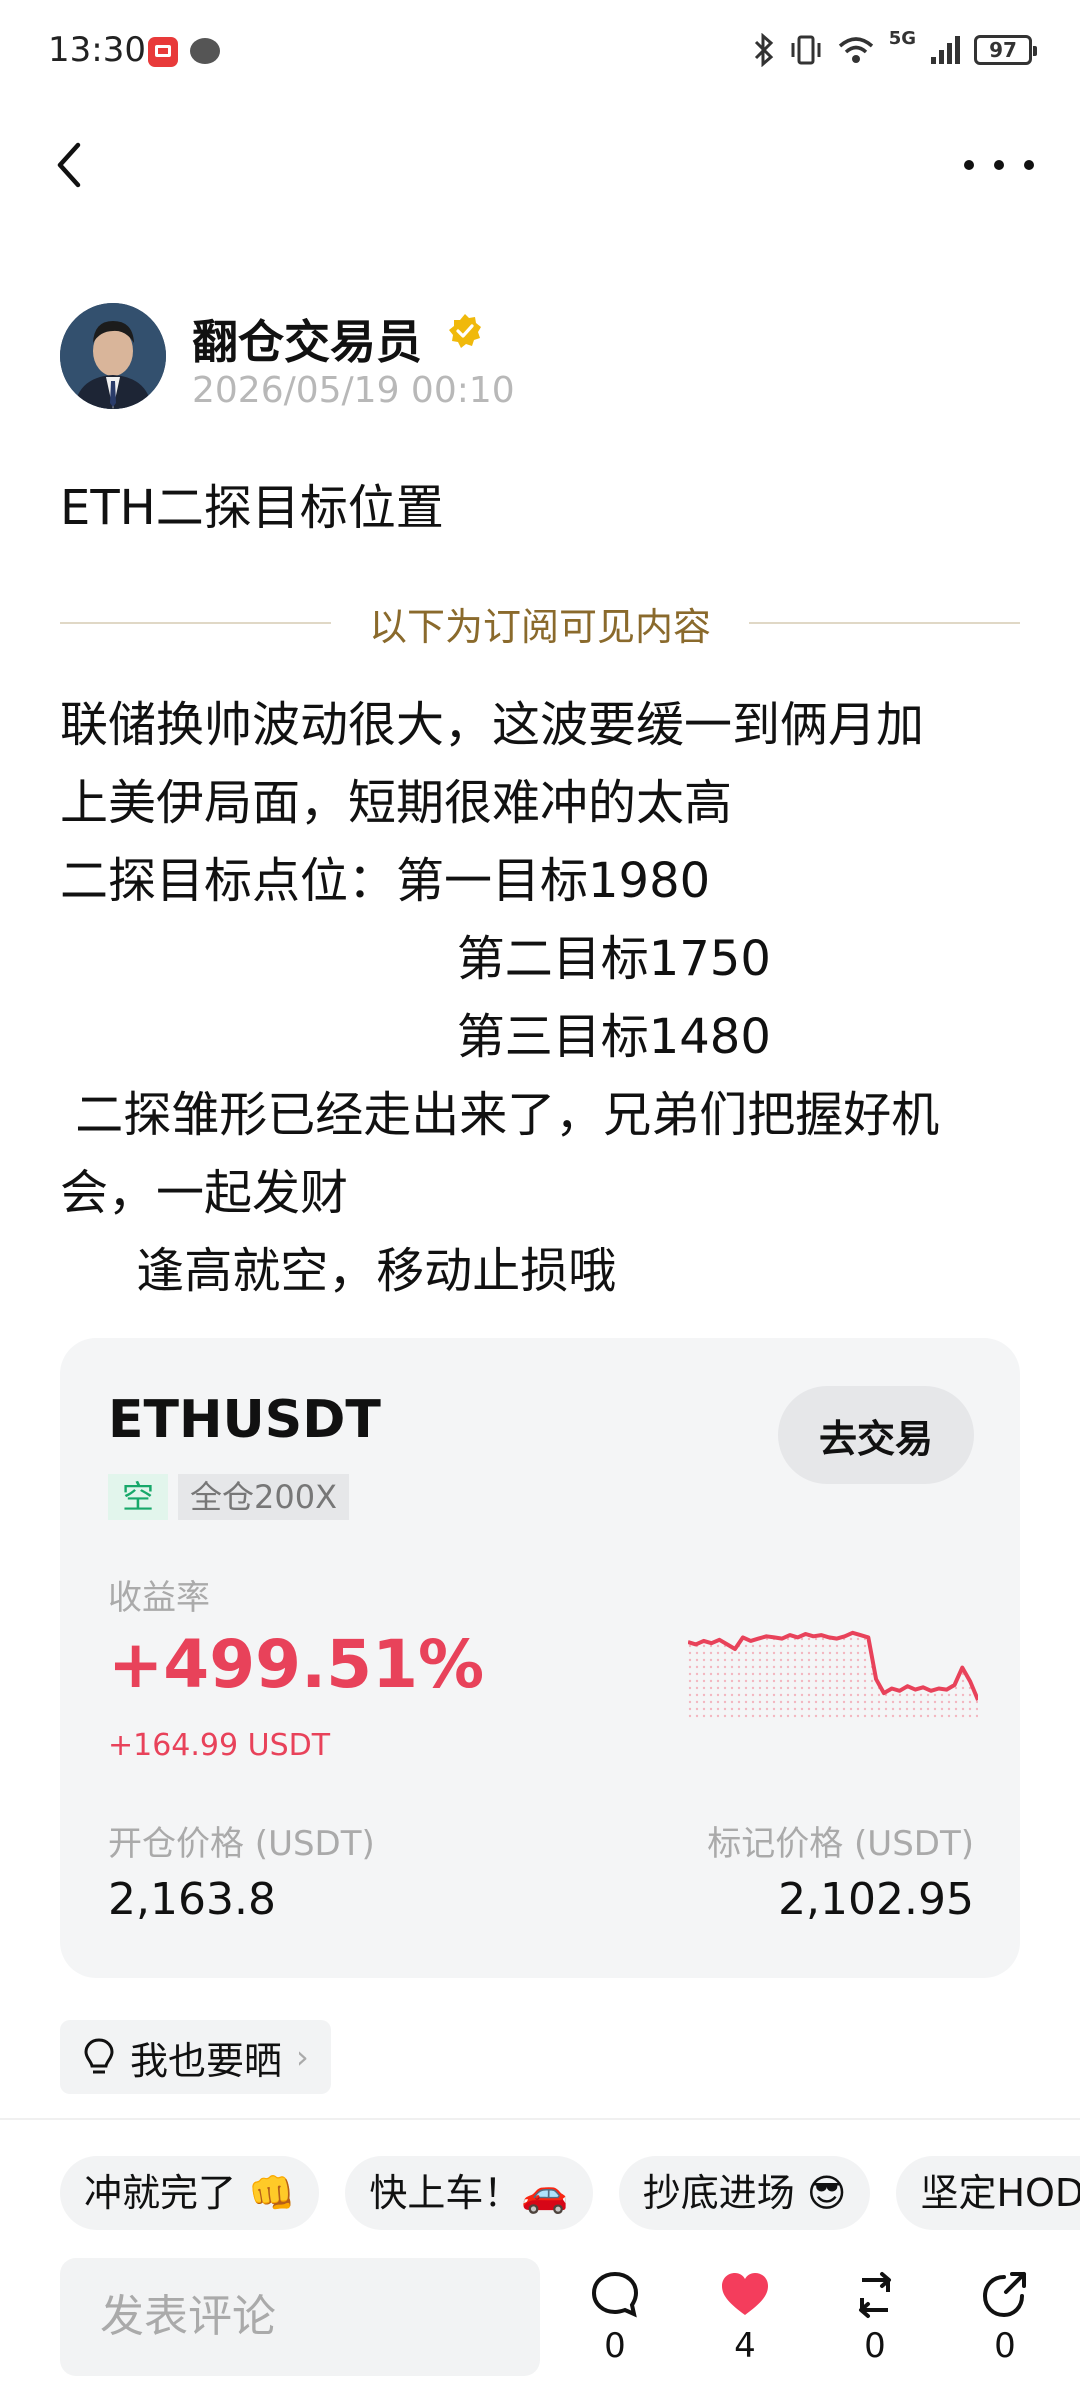 Image resolution: width=1080 pixels, height=2400 pixels. Describe the element at coordinates (192, 1899) in the screenshot. I see `open-price-value: 2,163.8` at that location.